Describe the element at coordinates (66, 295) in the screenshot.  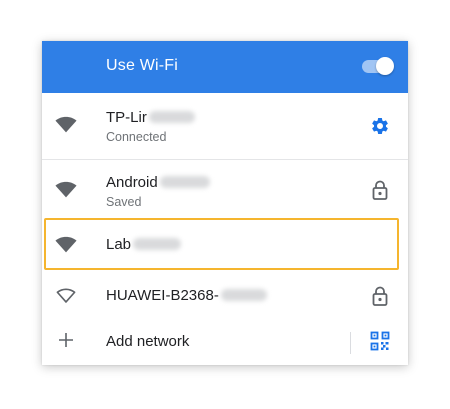
I see `wifi-signal-outline-icon` at that location.